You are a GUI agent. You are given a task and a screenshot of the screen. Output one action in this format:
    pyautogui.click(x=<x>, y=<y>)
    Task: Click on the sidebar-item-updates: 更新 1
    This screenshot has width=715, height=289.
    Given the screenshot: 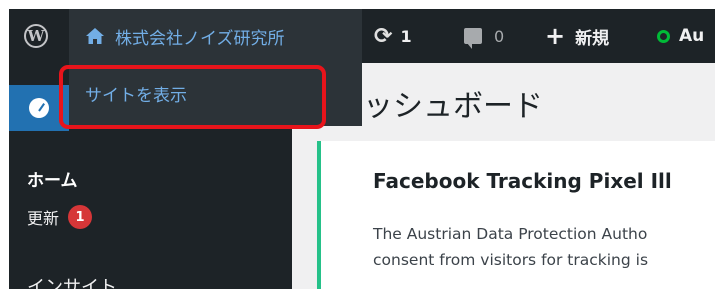 What is the action you would take?
    pyautogui.click(x=60, y=217)
    